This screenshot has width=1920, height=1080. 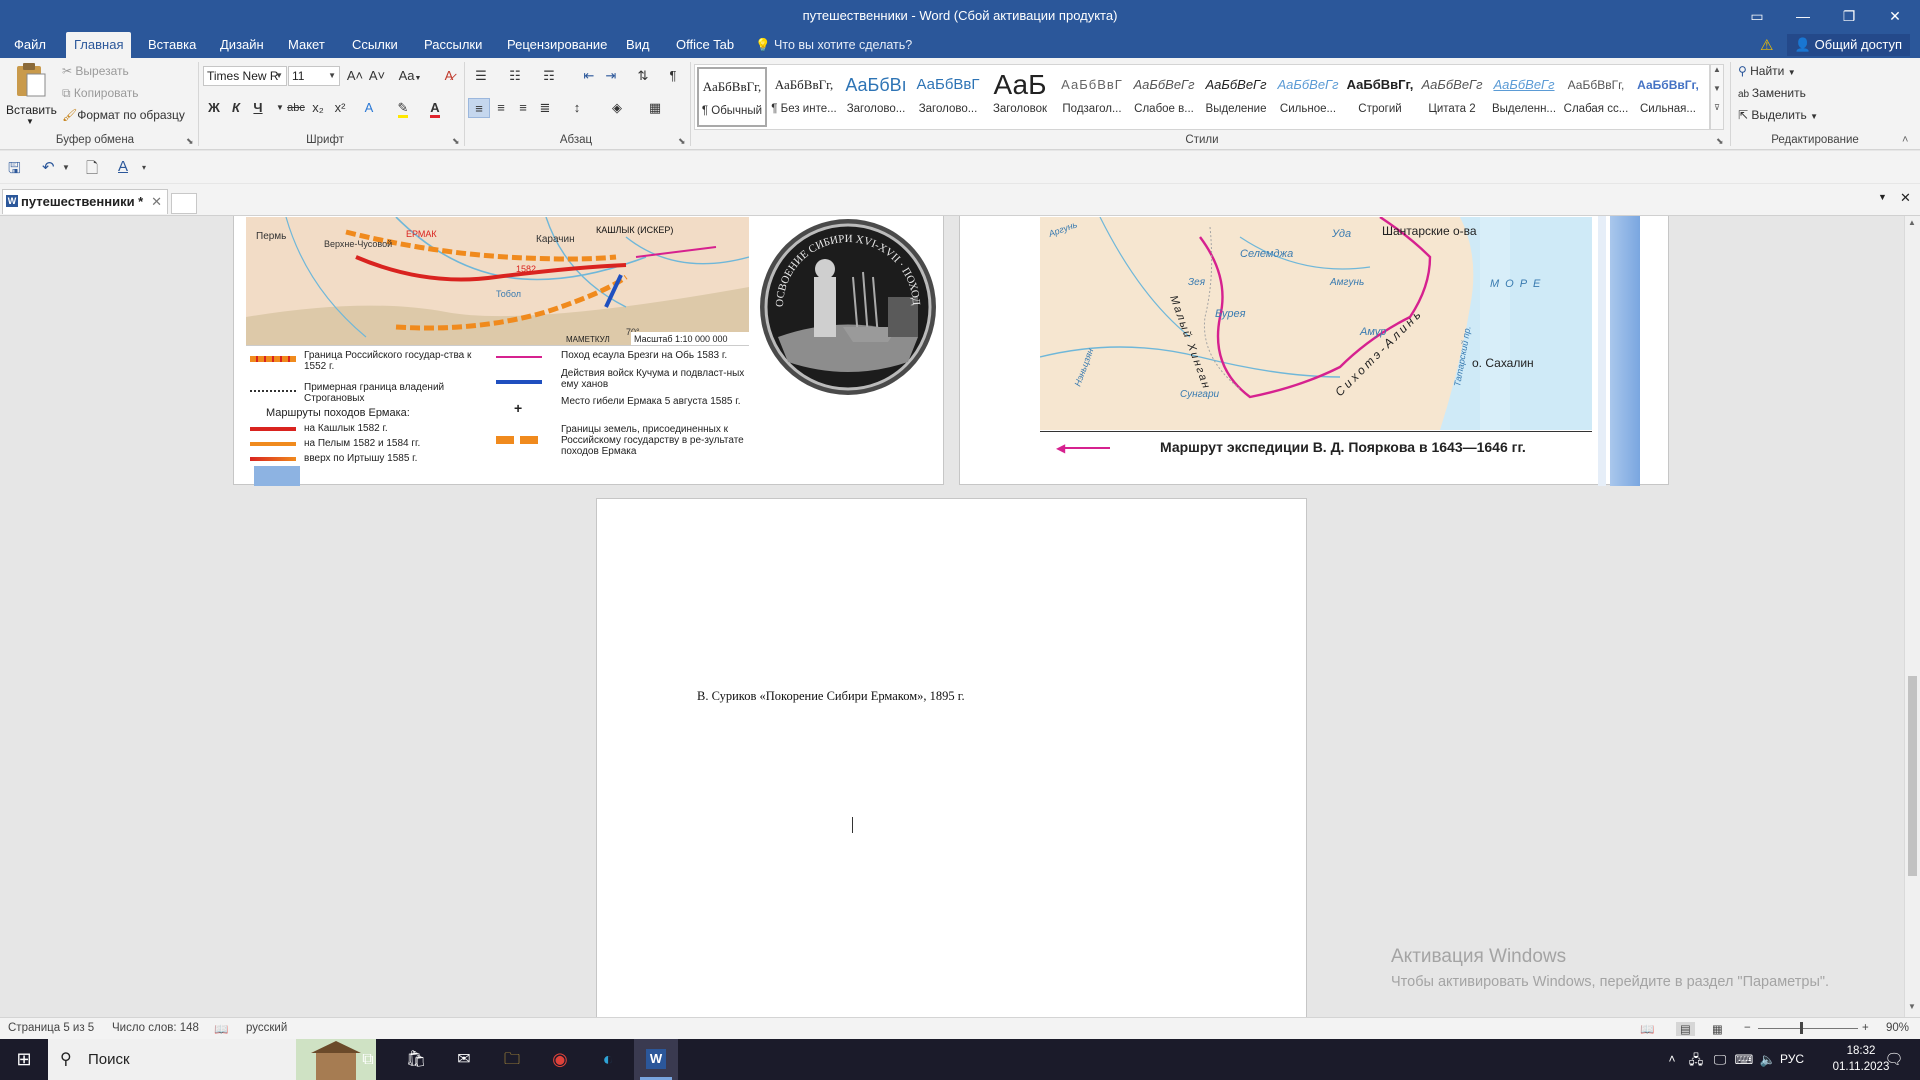 What do you see at coordinates (1905, 198) in the screenshot?
I see `close-icon: ✕` at bounding box center [1905, 198].